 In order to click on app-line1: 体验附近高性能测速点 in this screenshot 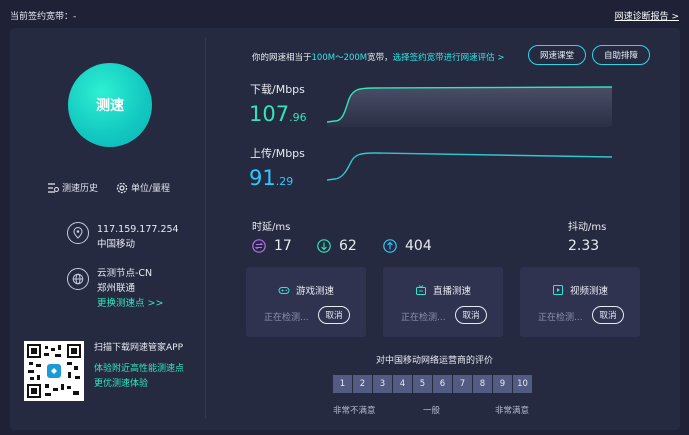, I will do `click(139, 369)`.